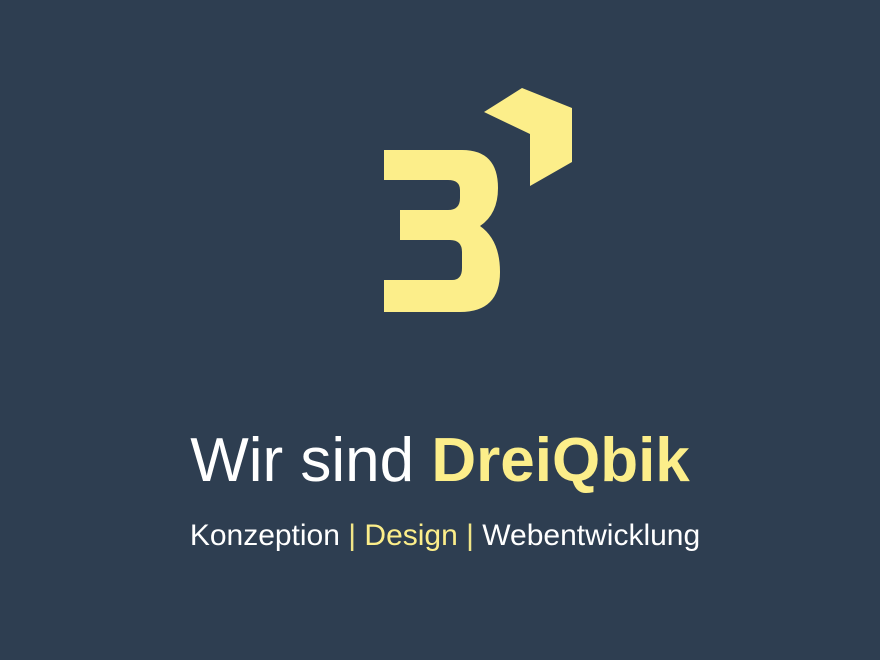 This screenshot has height=660, width=880. I want to click on logo-3-cube-icon, so click(478, 200).